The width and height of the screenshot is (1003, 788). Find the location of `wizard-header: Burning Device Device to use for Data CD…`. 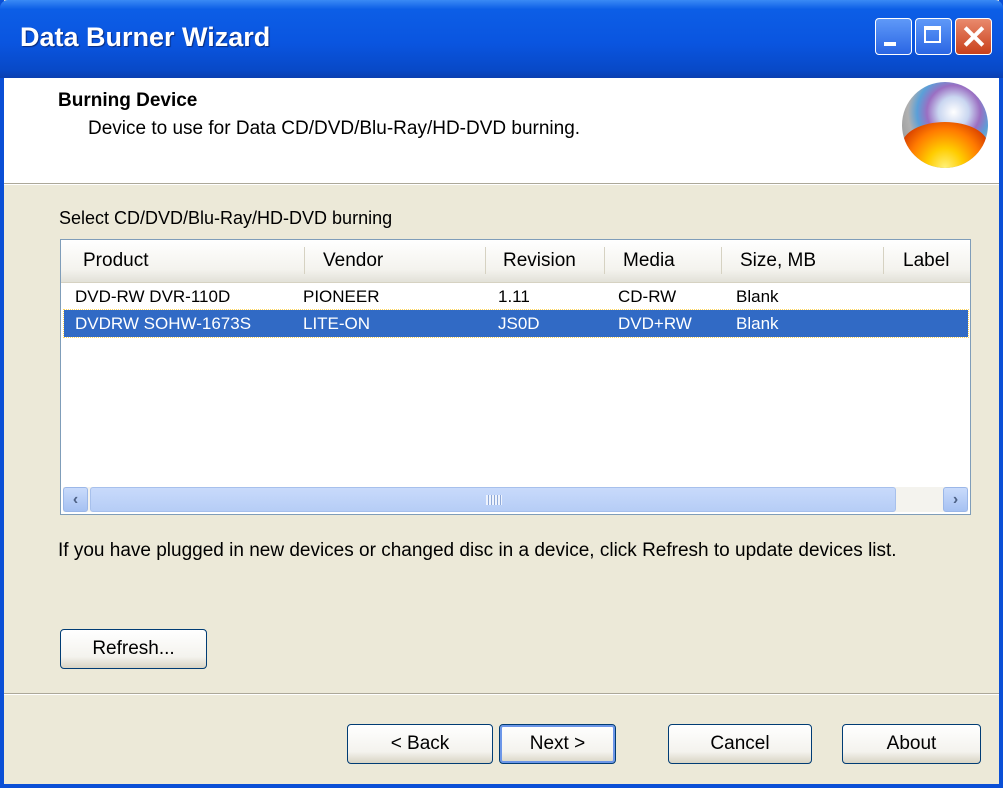

wizard-header: Burning Device Device to use for Data CD… is located at coordinates (501, 131).